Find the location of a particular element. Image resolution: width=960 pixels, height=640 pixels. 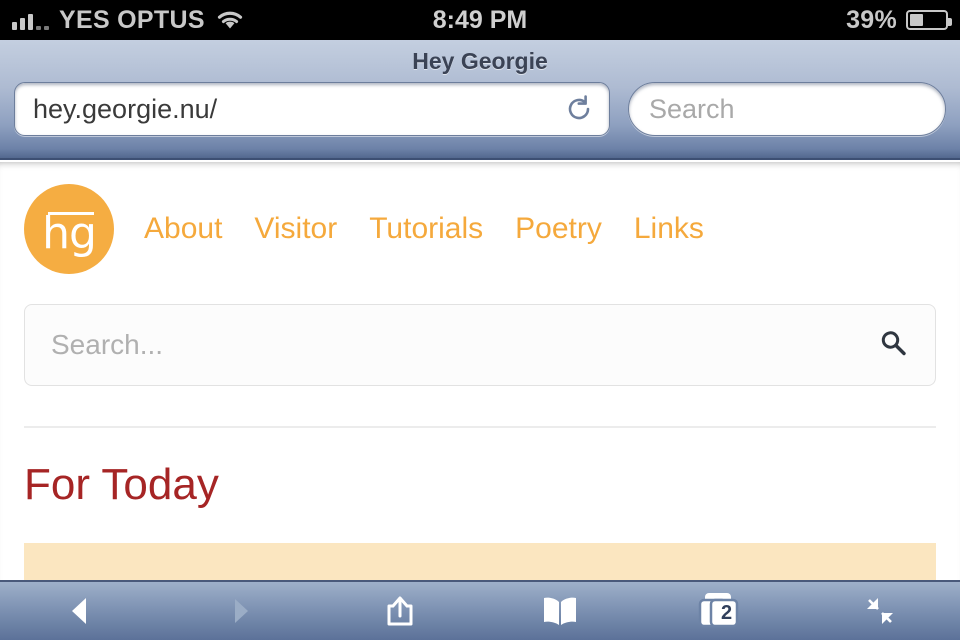

highlight-band is located at coordinates (480, 561).